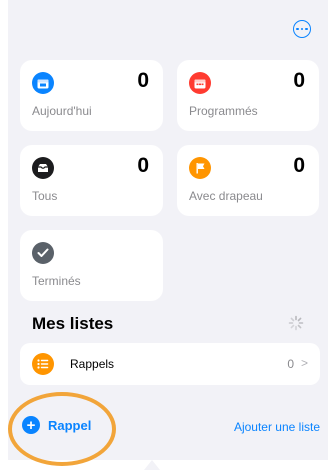 This screenshot has width=328, height=470. I want to click on tray-icon, so click(43, 168).